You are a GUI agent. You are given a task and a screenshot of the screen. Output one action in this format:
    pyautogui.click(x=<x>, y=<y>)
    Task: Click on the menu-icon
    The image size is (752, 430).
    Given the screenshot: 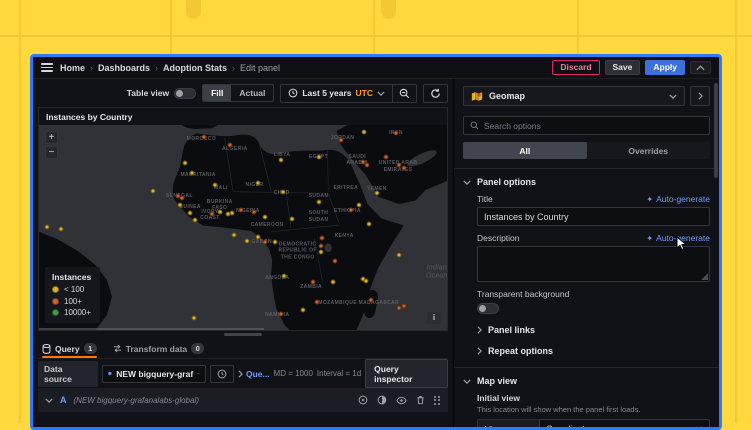 What is the action you would take?
    pyautogui.click(x=47, y=67)
    